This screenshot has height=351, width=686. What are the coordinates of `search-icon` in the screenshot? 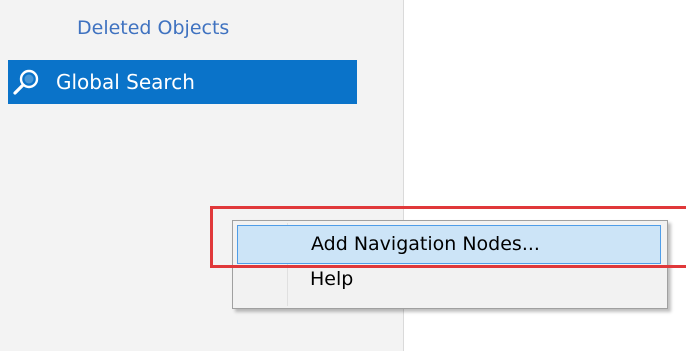 It's located at (26, 82).